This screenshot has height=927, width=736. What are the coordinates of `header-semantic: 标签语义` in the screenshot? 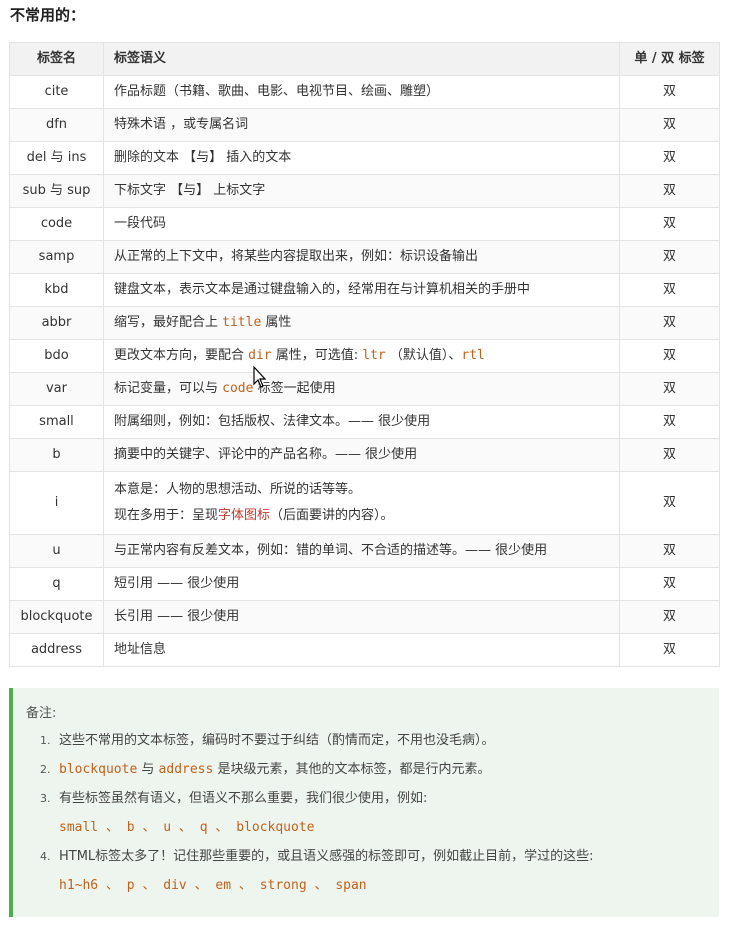 It's located at (361, 59).